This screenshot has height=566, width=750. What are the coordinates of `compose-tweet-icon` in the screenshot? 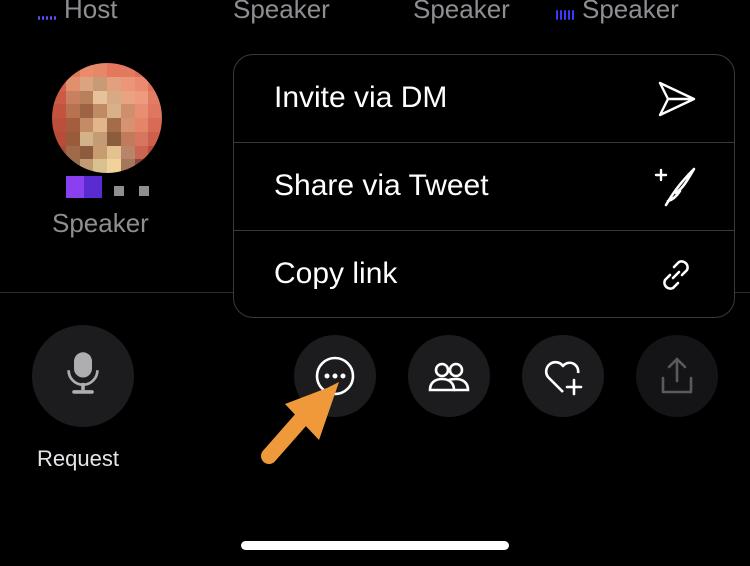 It's located at (675, 187).